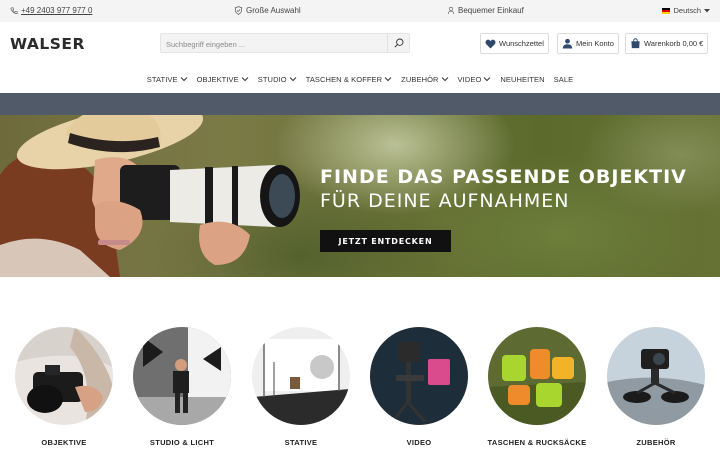  I want to click on nav-item-neuheiten: NEUHEITEN, so click(522, 79).